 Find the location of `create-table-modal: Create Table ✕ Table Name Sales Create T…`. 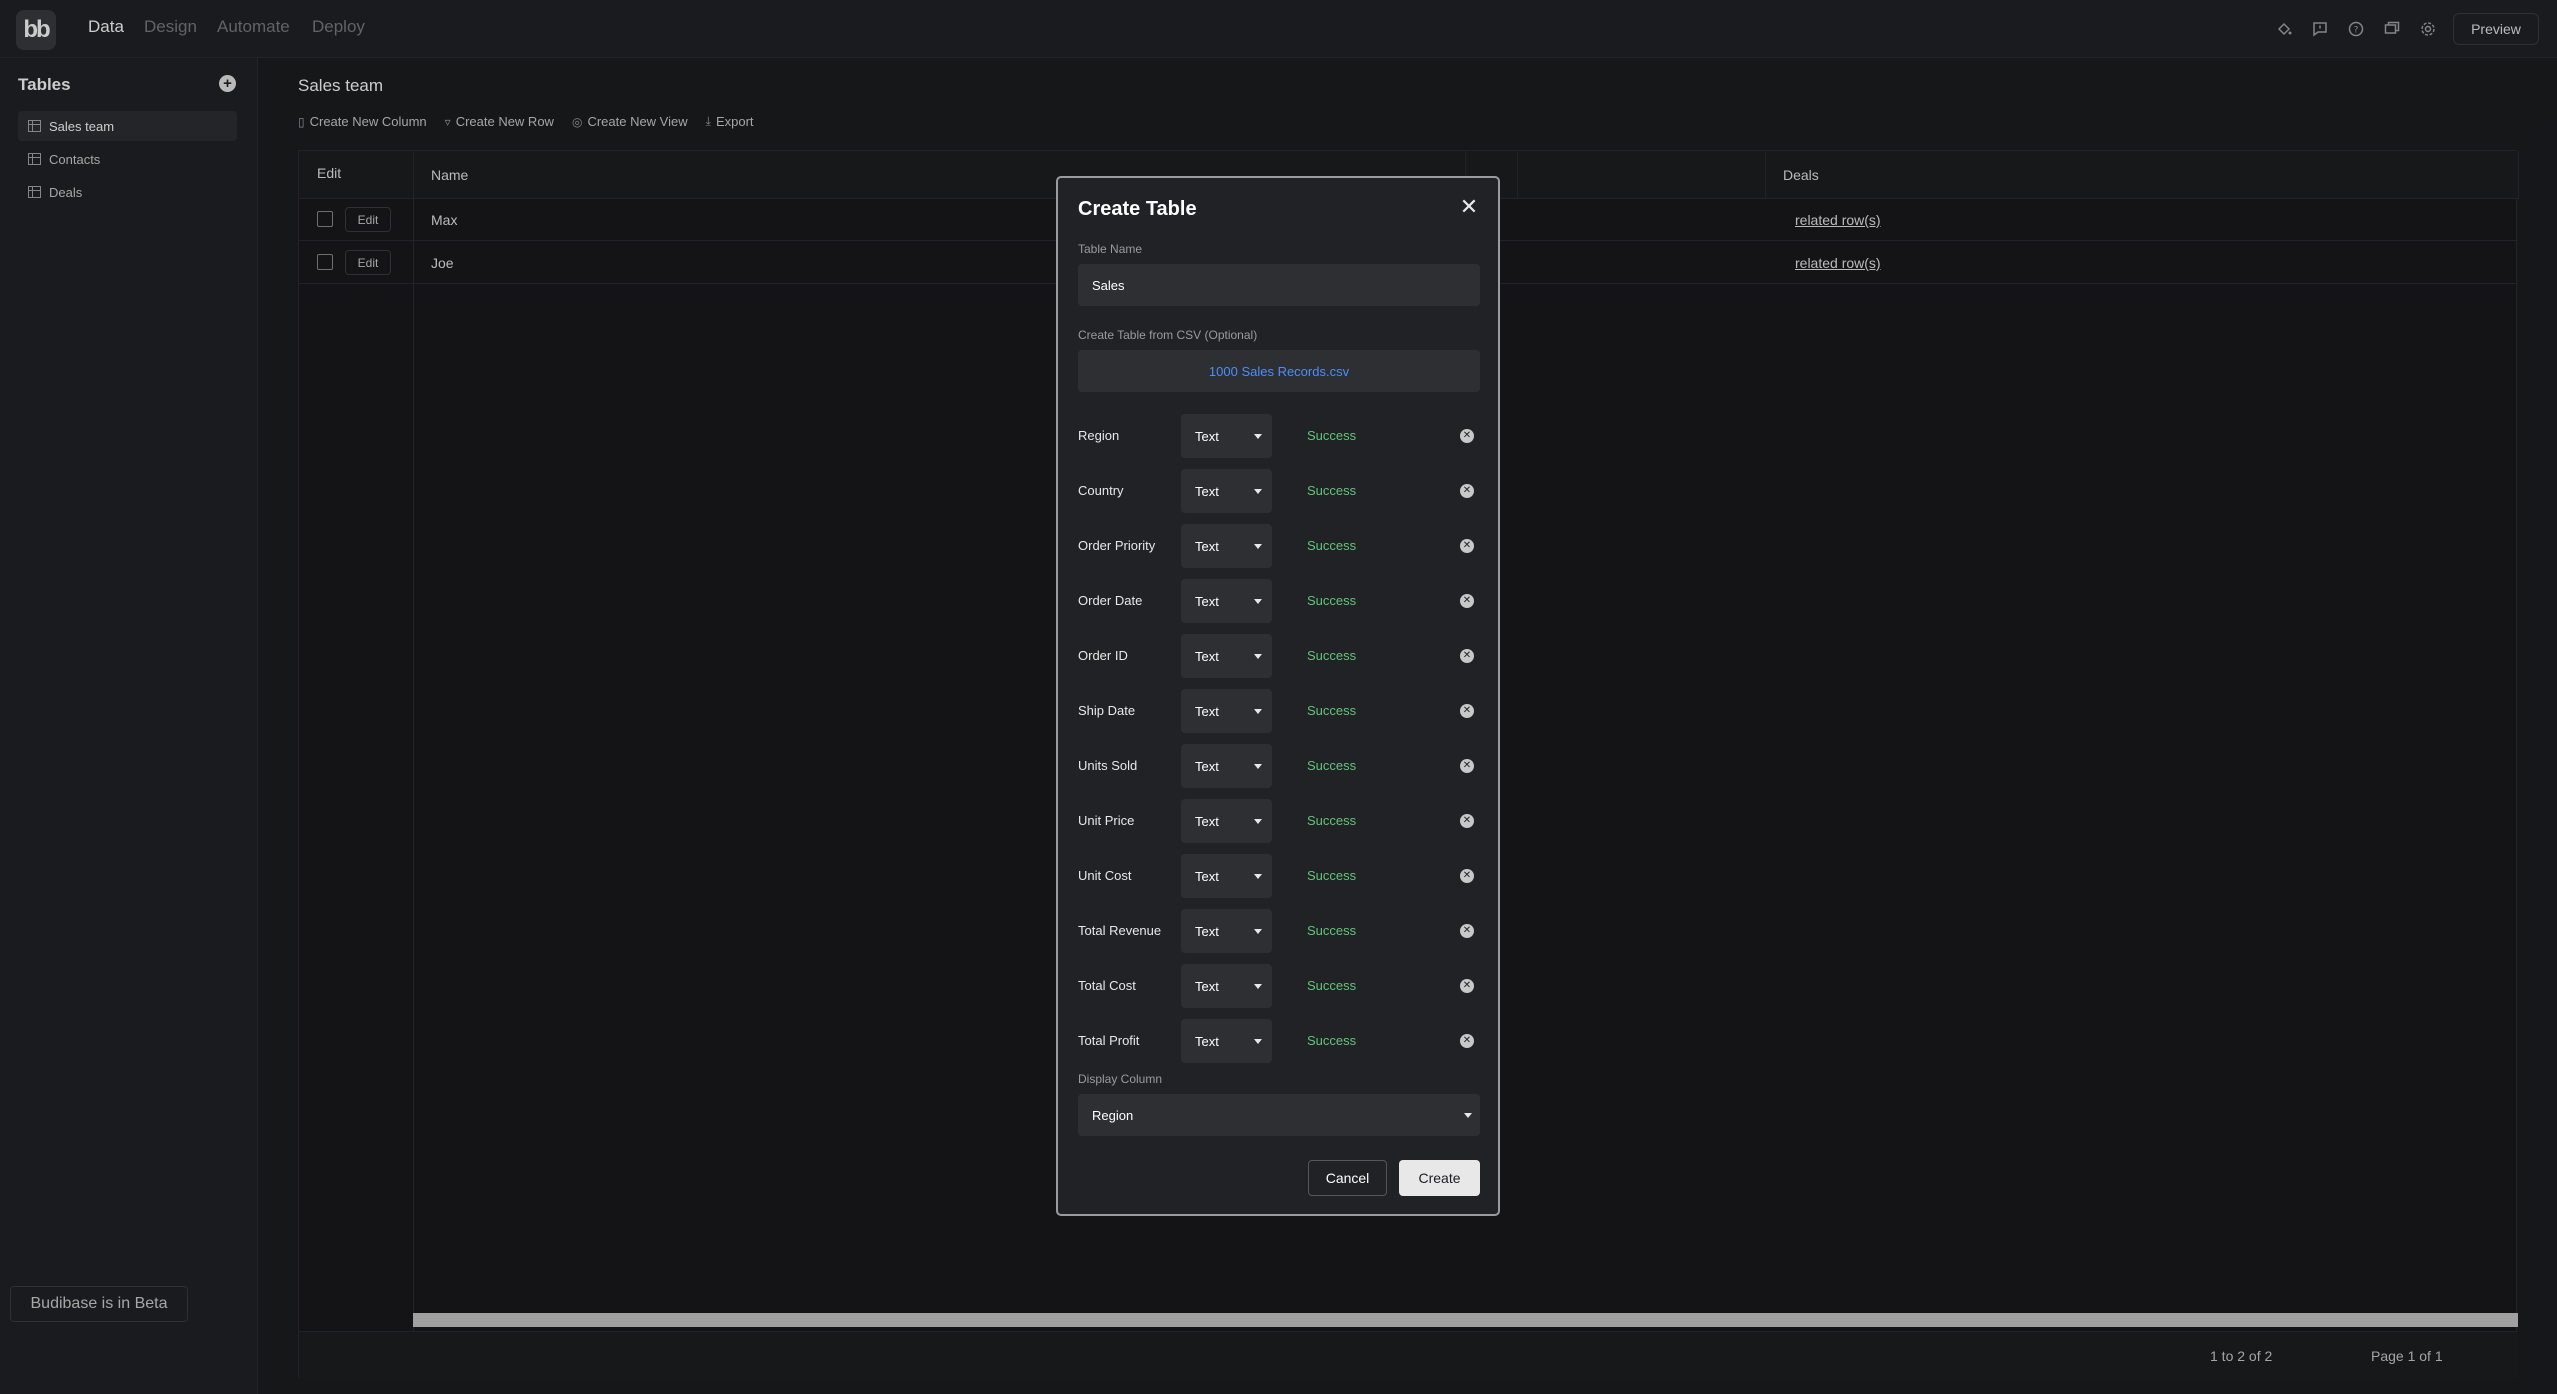

create-table-modal: Create Table ✕ Table Name Sales Create T… is located at coordinates (1278, 696).